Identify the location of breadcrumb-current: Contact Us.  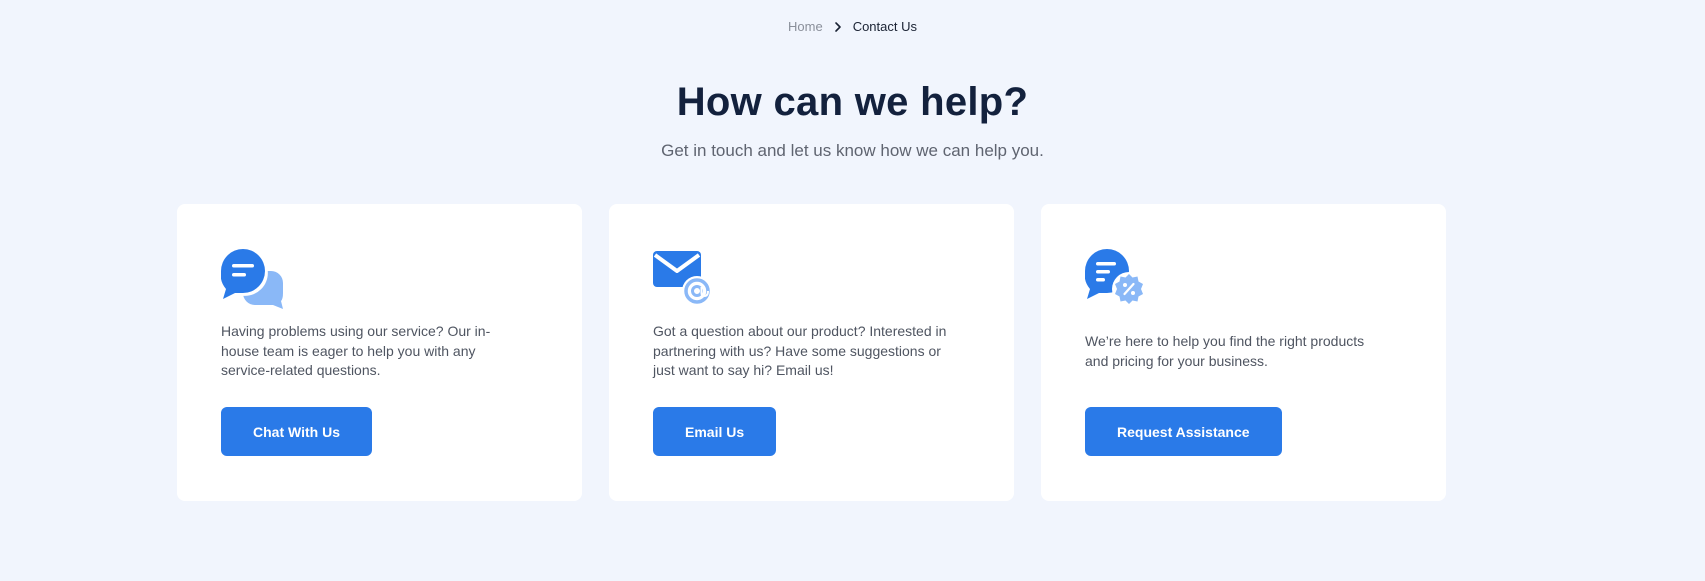
(884, 26).